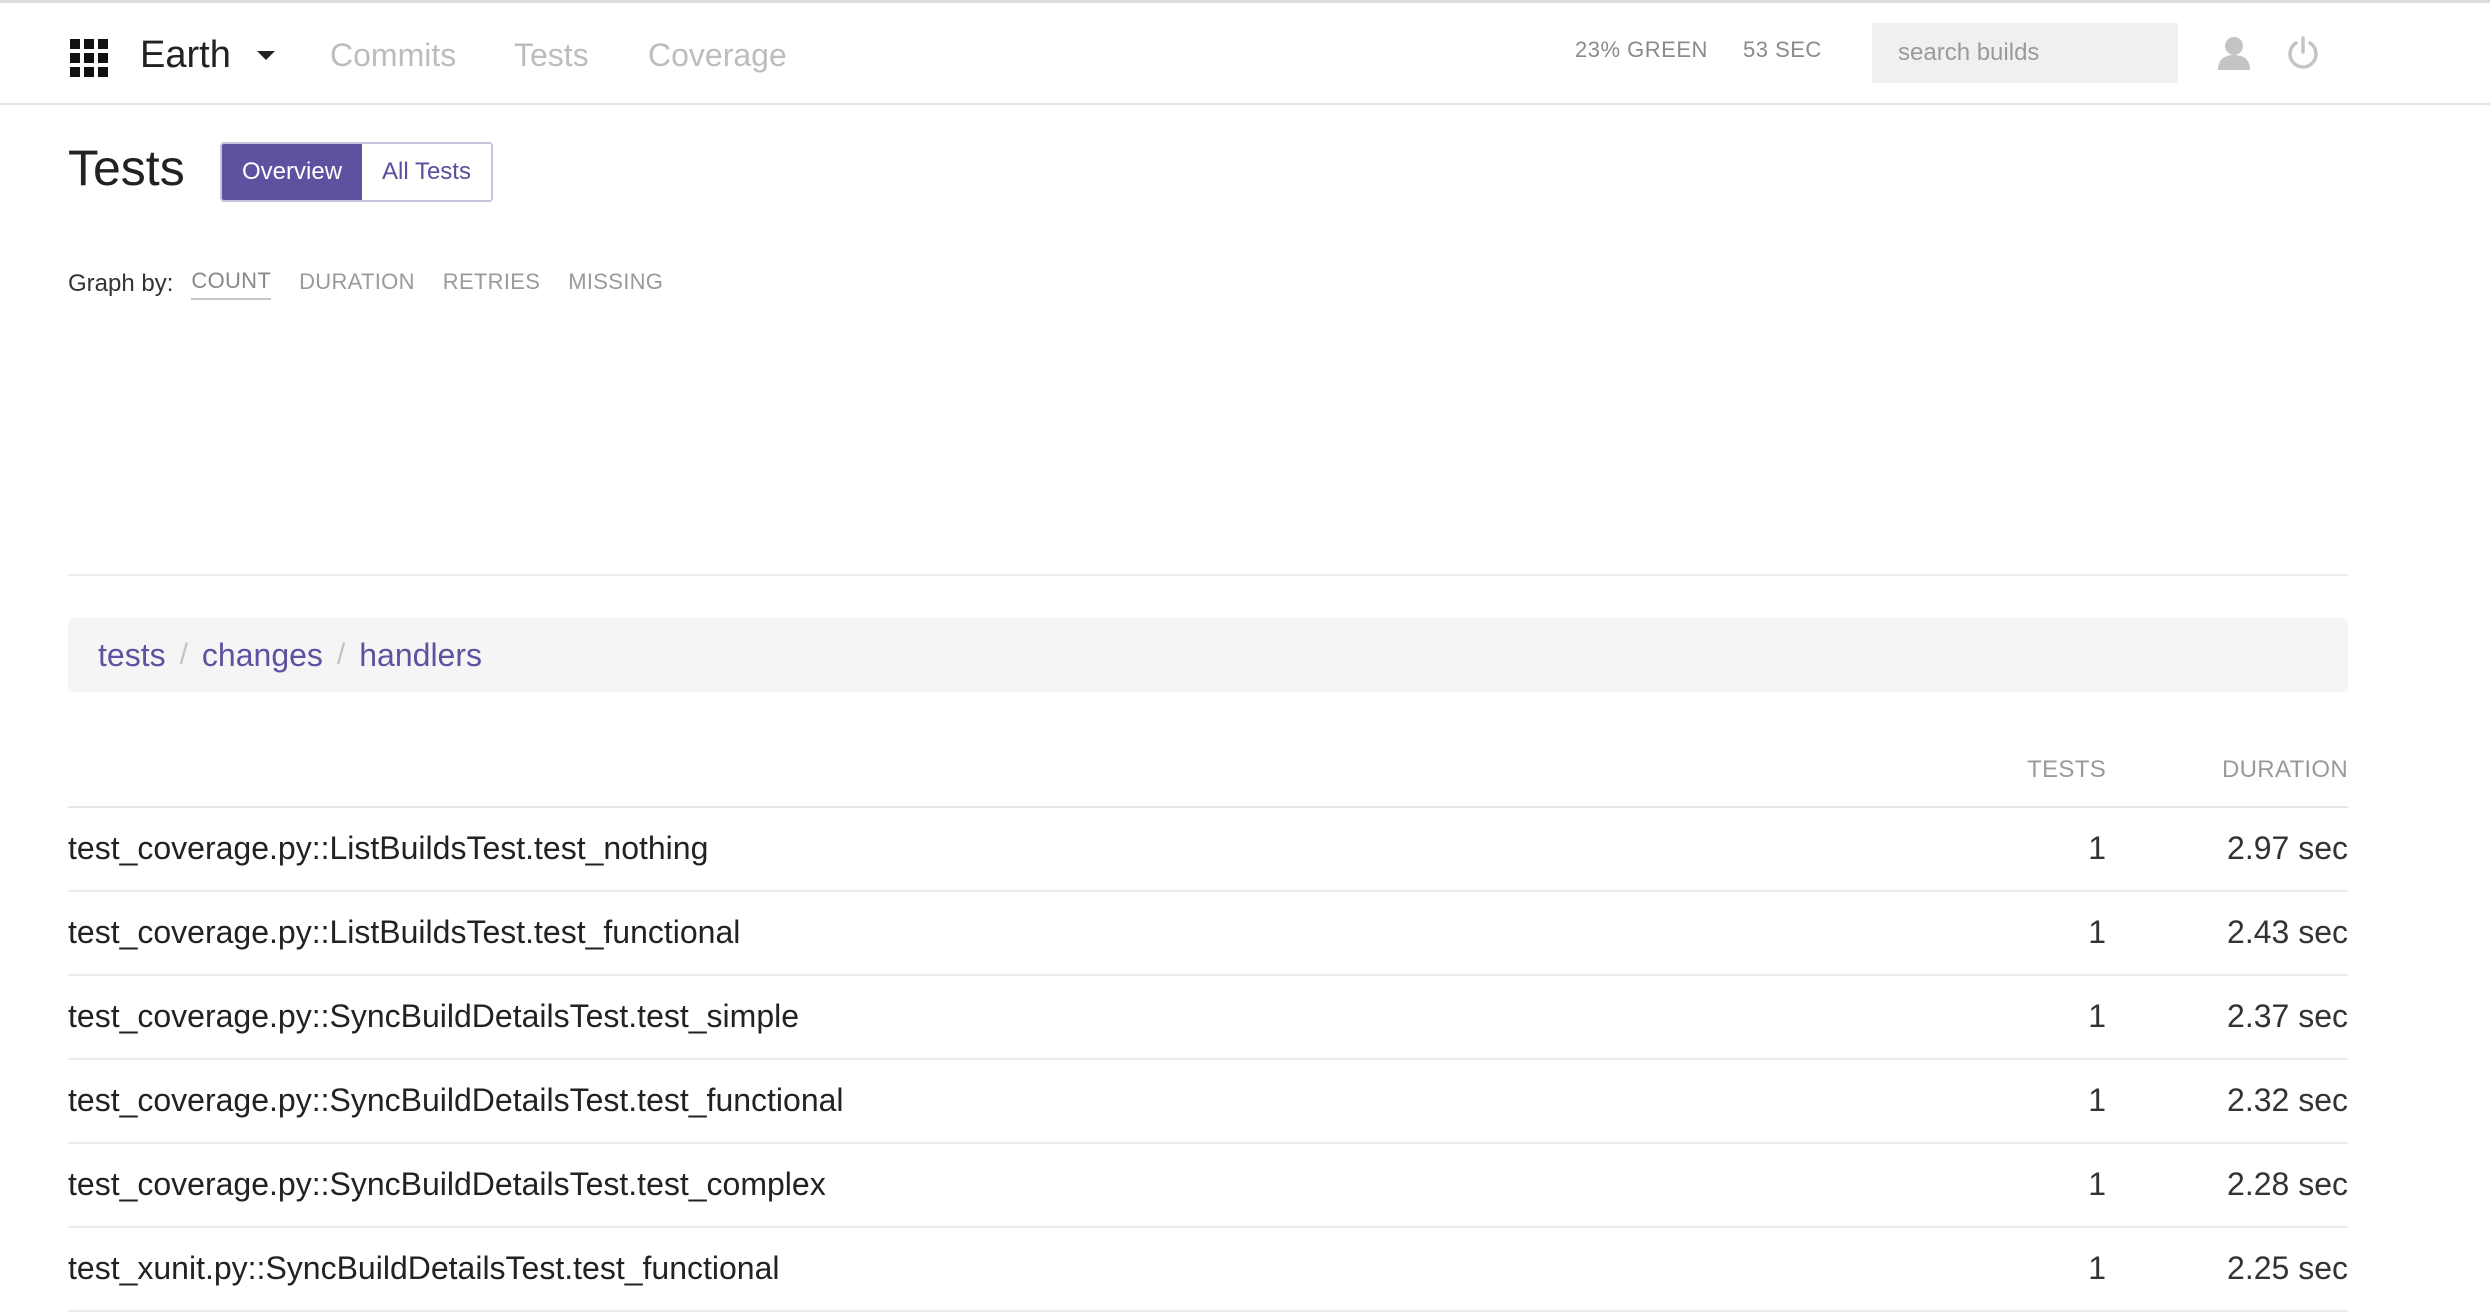 This screenshot has width=2490, height=1312. Describe the element at coordinates (717, 55) in the screenshot. I see `nav-coverage: Coverage` at that location.